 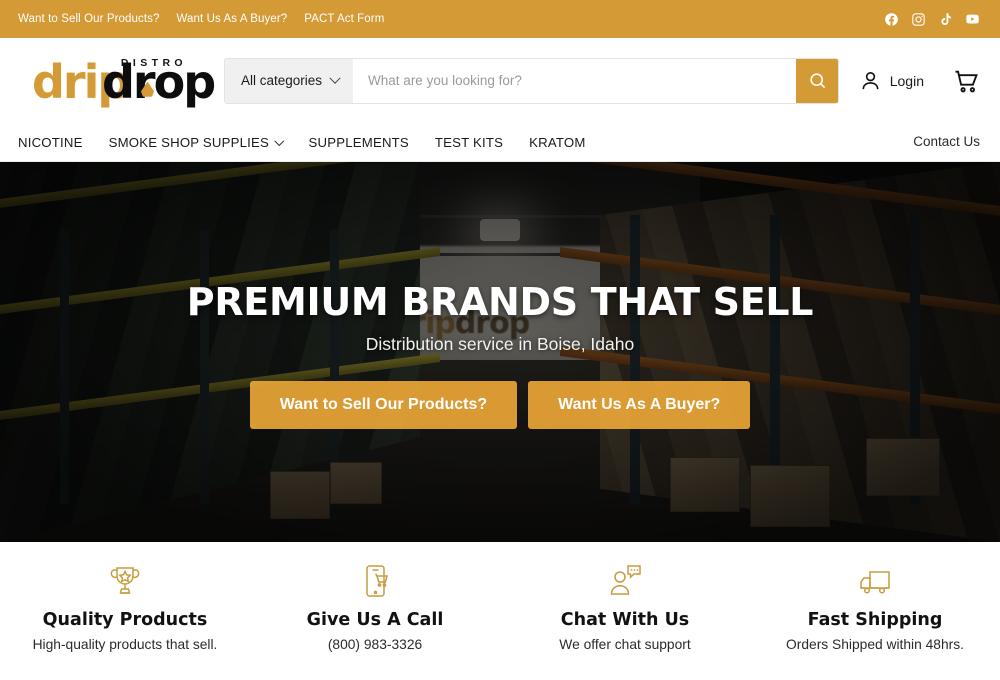 I want to click on nav-label-smoke-shop-supplies: SMOKE SHOP SUPPLIES, so click(x=189, y=142).